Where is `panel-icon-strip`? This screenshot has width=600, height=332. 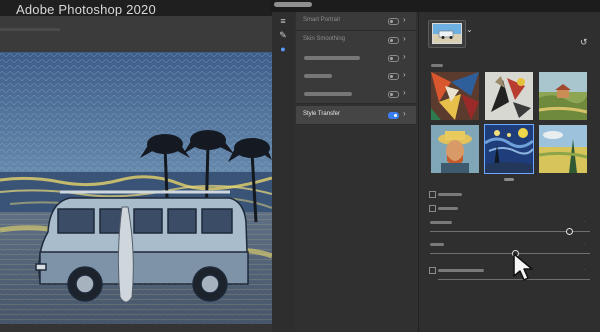 panel-icon-strip is located at coordinates (283, 172).